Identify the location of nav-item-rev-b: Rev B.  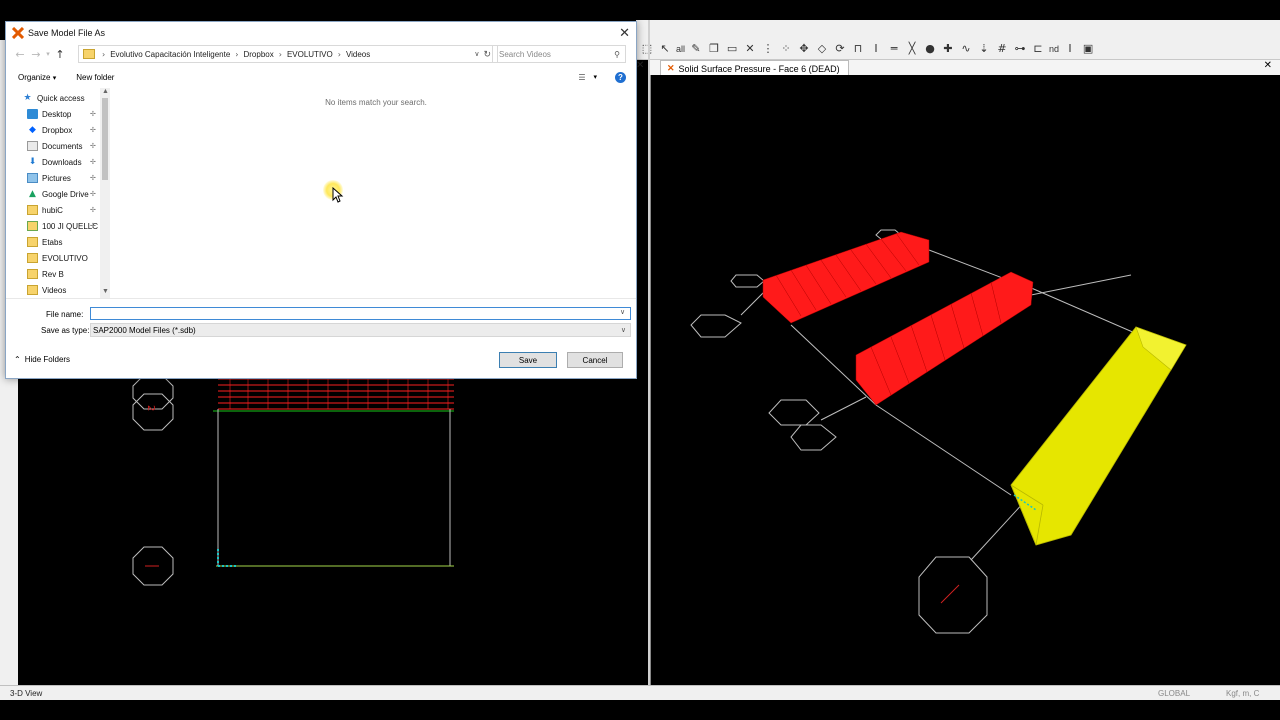
(45, 274).